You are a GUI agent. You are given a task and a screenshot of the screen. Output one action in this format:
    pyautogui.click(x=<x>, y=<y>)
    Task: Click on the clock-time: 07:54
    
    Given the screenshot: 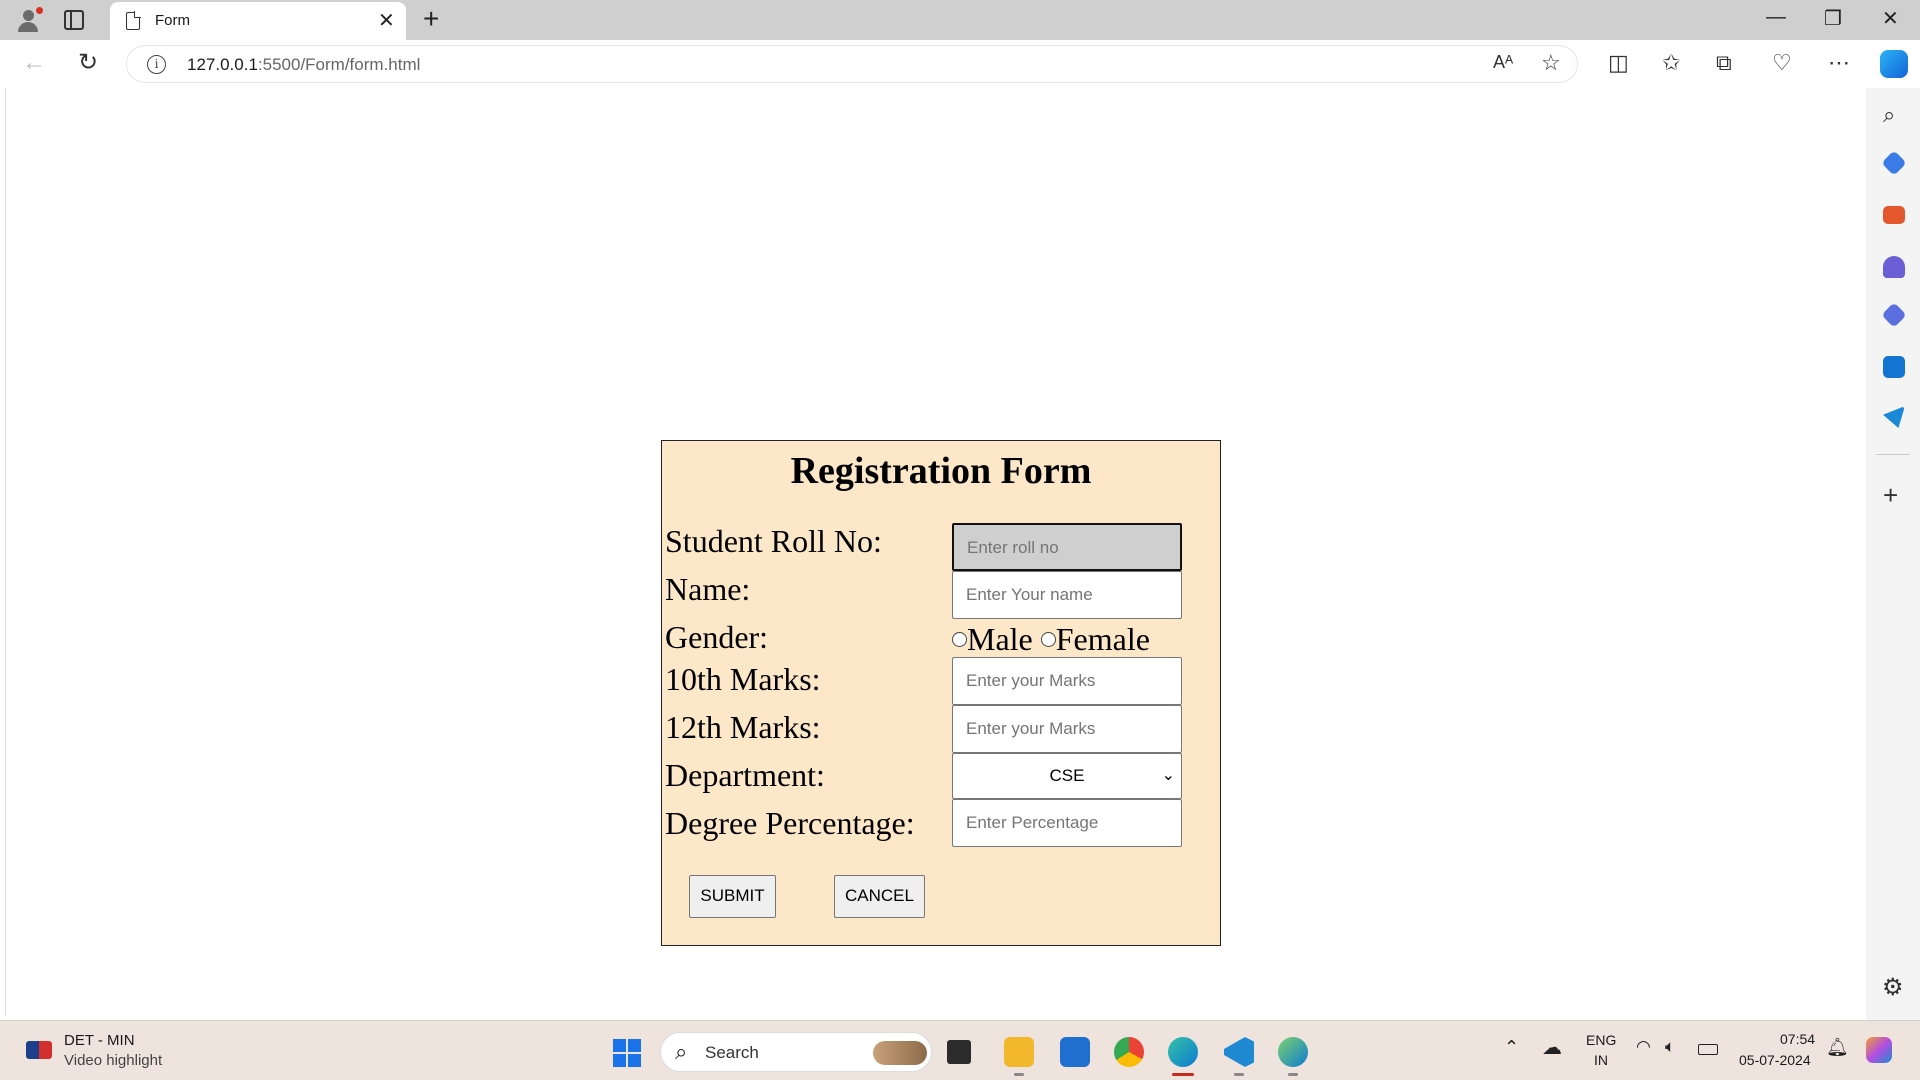 What is the action you would take?
    pyautogui.click(x=1797, y=1039)
    